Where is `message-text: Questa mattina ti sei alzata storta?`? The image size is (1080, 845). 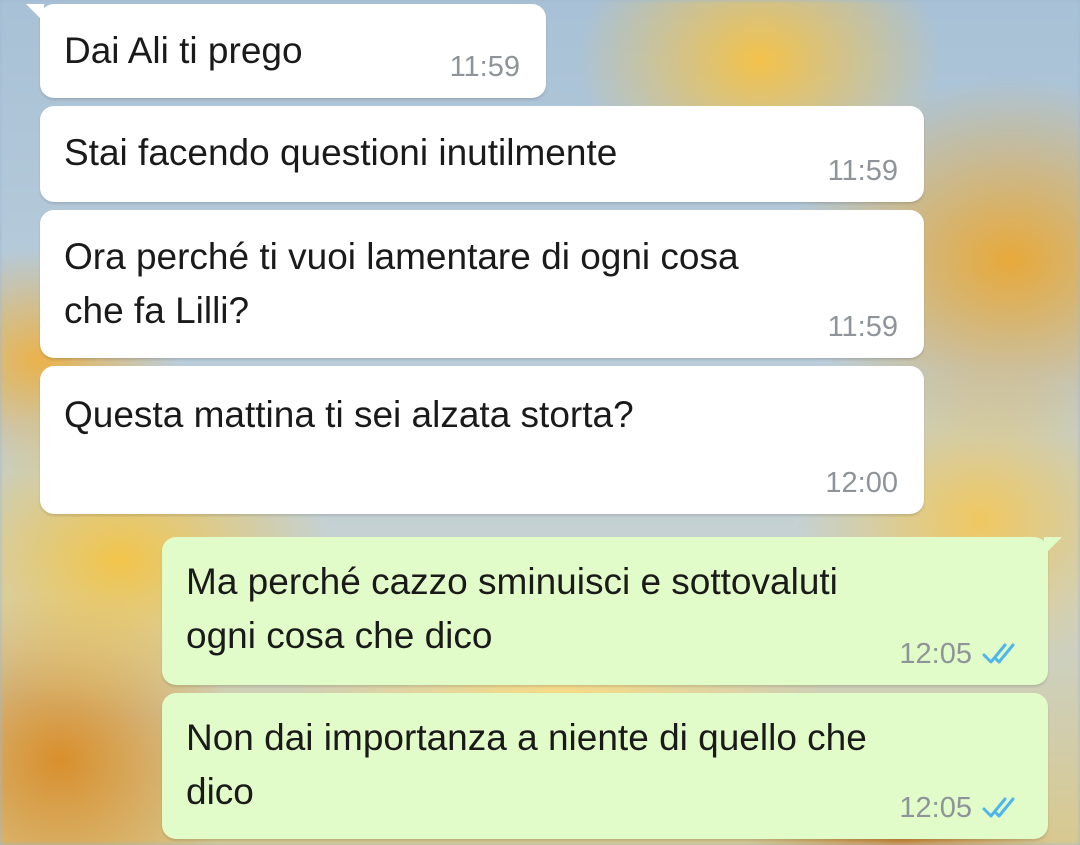 message-text: Questa mattina ti sei alzata storta? is located at coordinates (349, 414).